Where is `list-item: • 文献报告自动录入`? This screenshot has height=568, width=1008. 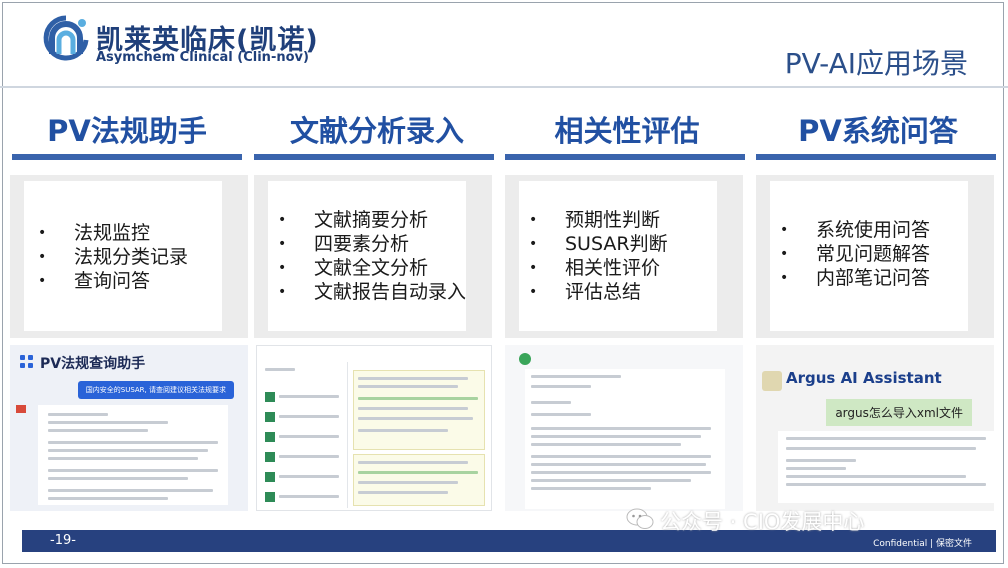
list-item: • 文献报告自动录入 is located at coordinates (372, 292).